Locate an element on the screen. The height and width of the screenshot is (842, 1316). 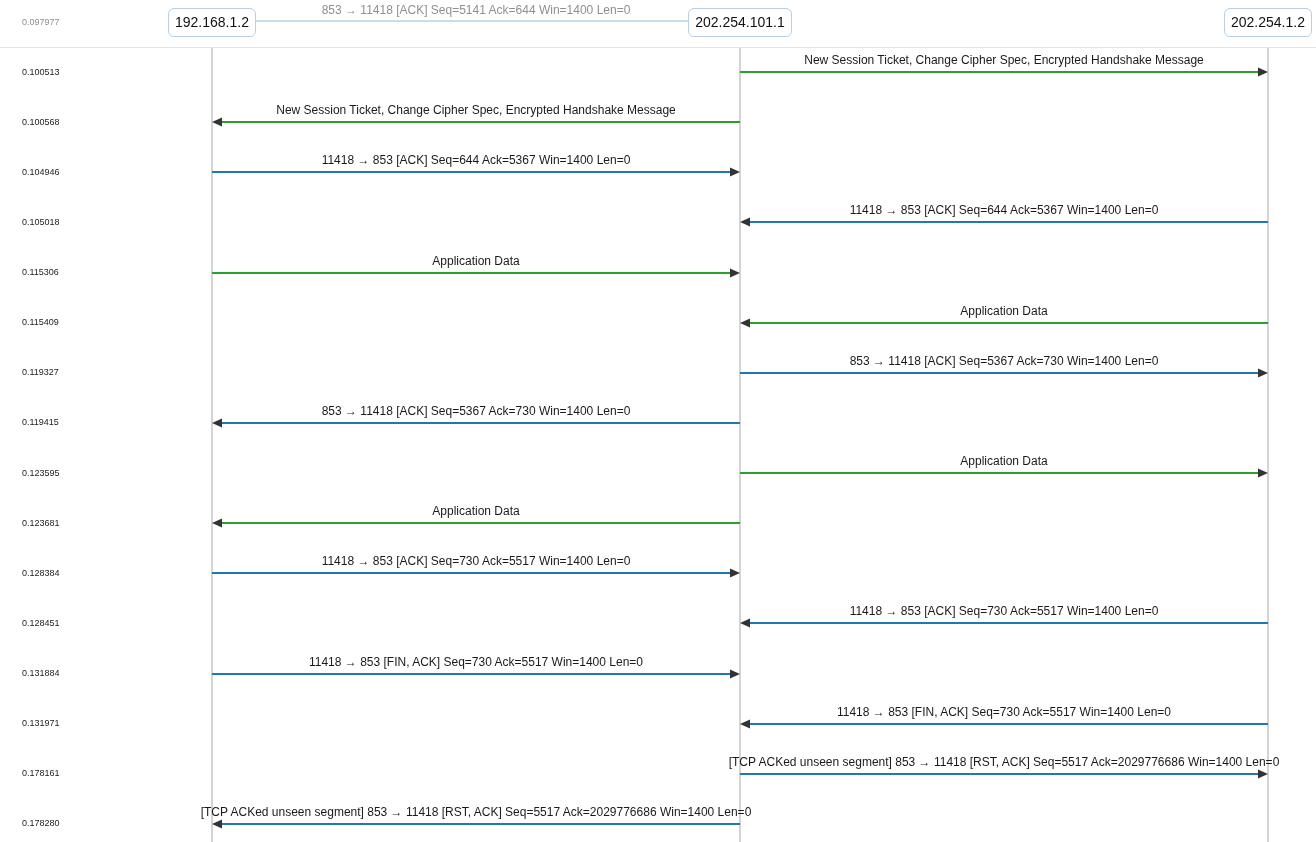
host-node: 202.254.101.1 is located at coordinates (740, 22).